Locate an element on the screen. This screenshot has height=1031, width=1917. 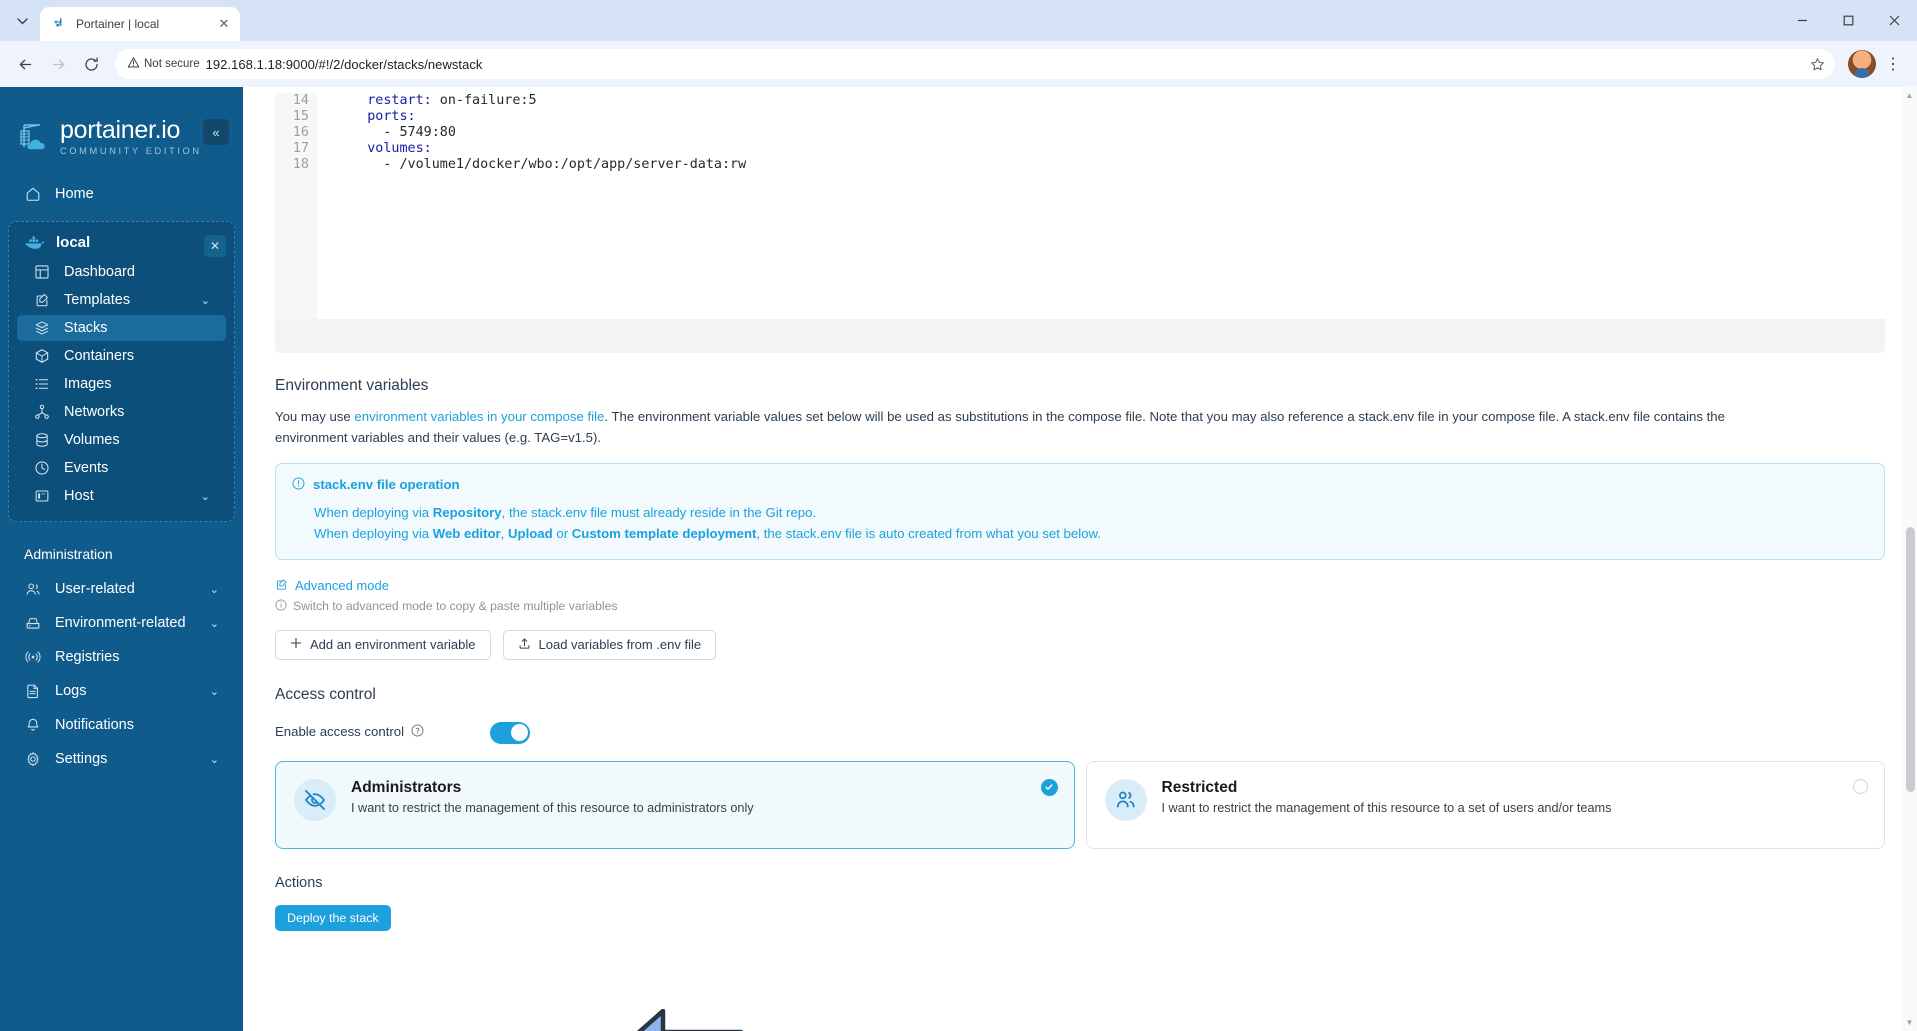
stacks-icon is located at coordinates (42, 328).